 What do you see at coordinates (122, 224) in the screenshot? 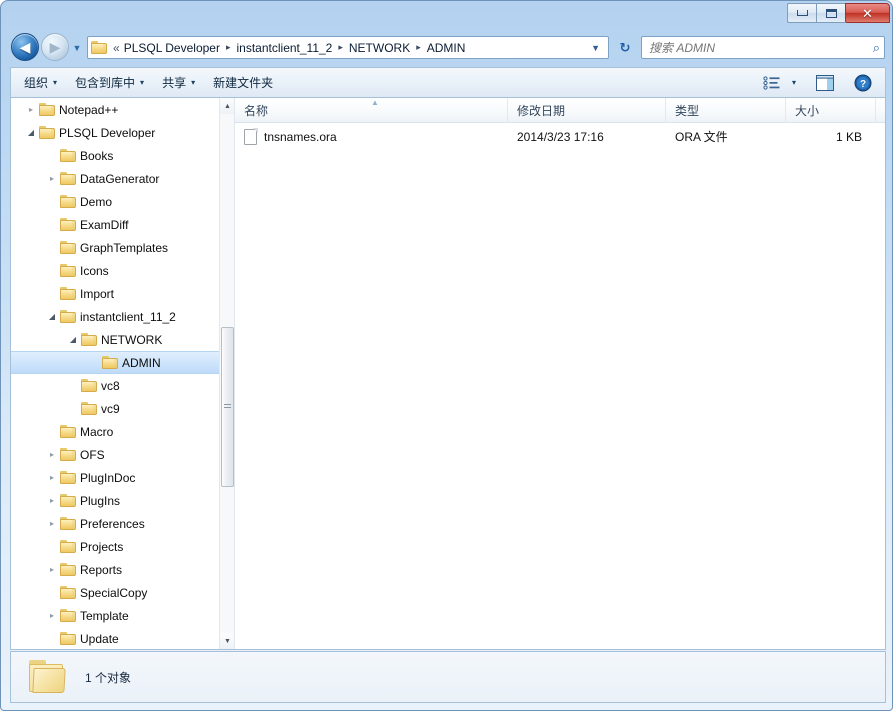
I see `tree-item-examdiff: ExamDiff` at bounding box center [122, 224].